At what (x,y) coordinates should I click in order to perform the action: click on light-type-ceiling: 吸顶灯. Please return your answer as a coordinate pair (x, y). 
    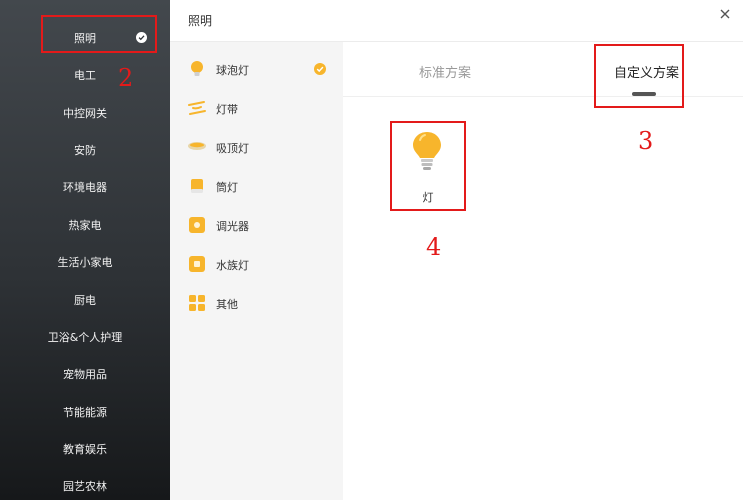
    Looking at the image, I should click on (256, 147).